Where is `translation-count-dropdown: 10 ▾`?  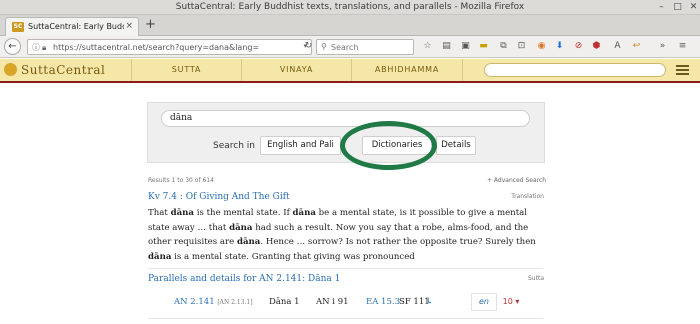
translation-count-dropdown: 10 ▾ is located at coordinates (511, 302).